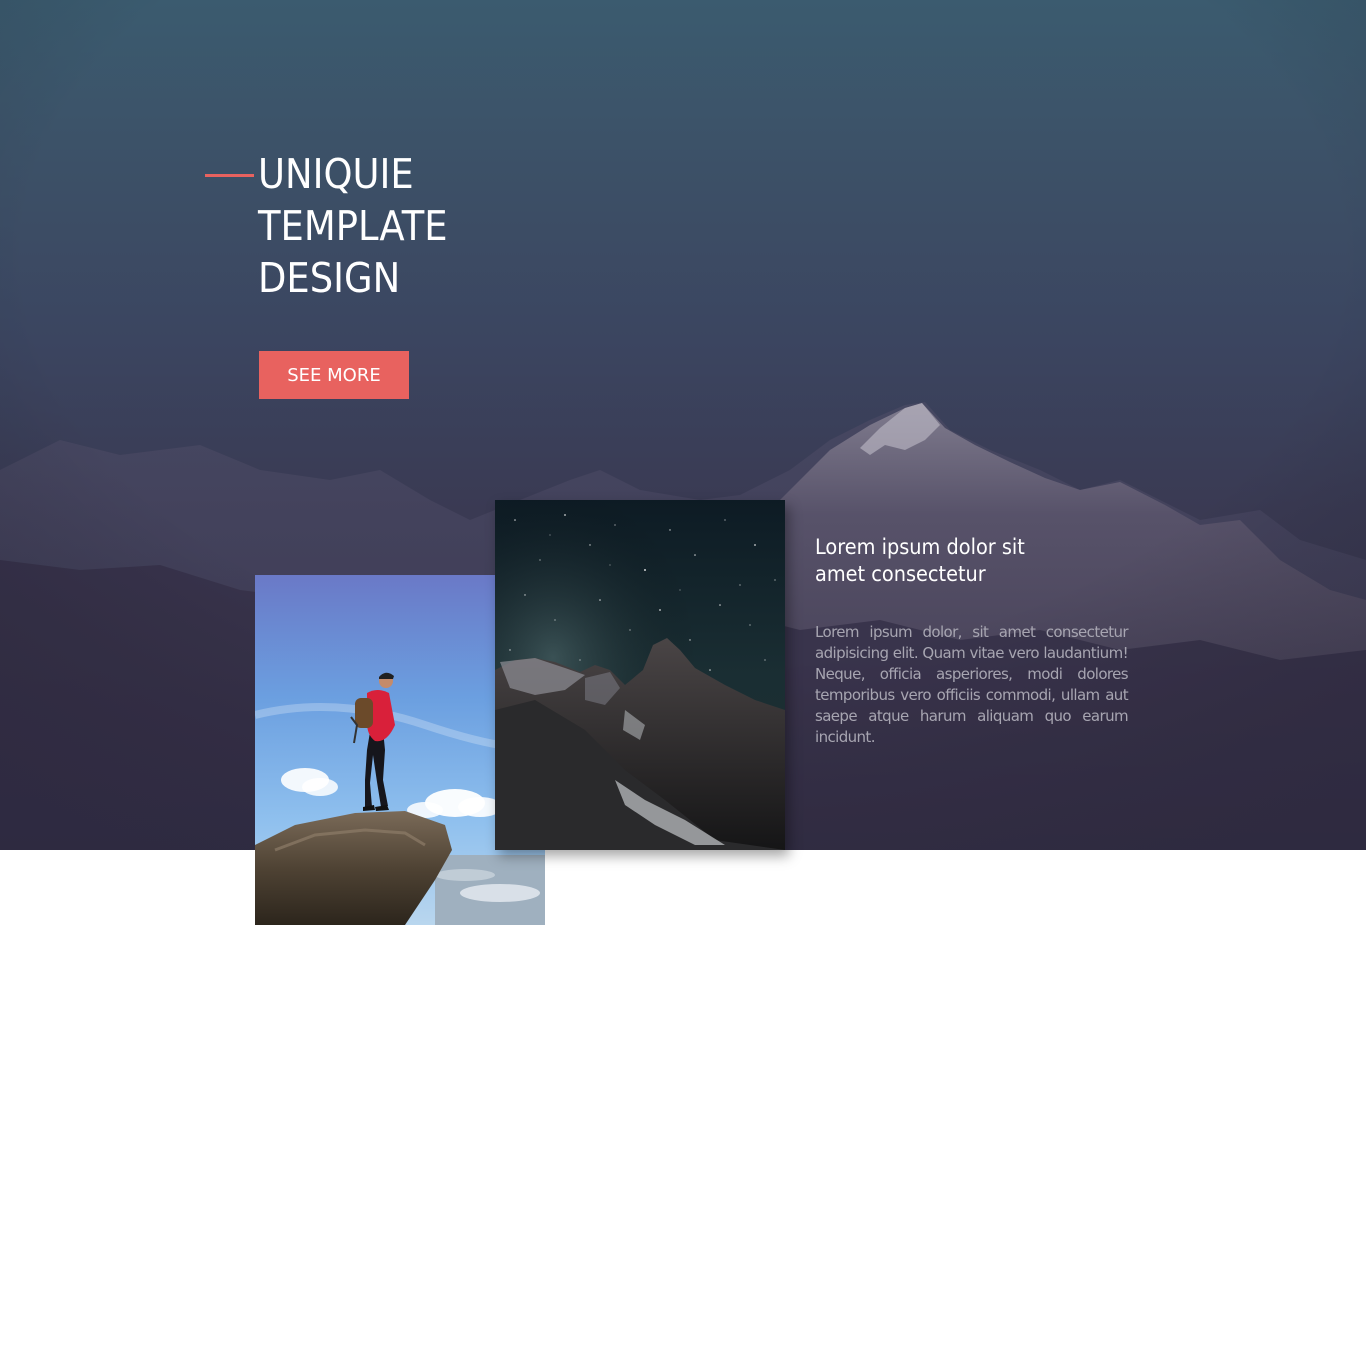  I want to click on feature-heading-line: amet consectetur, so click(900, 574).